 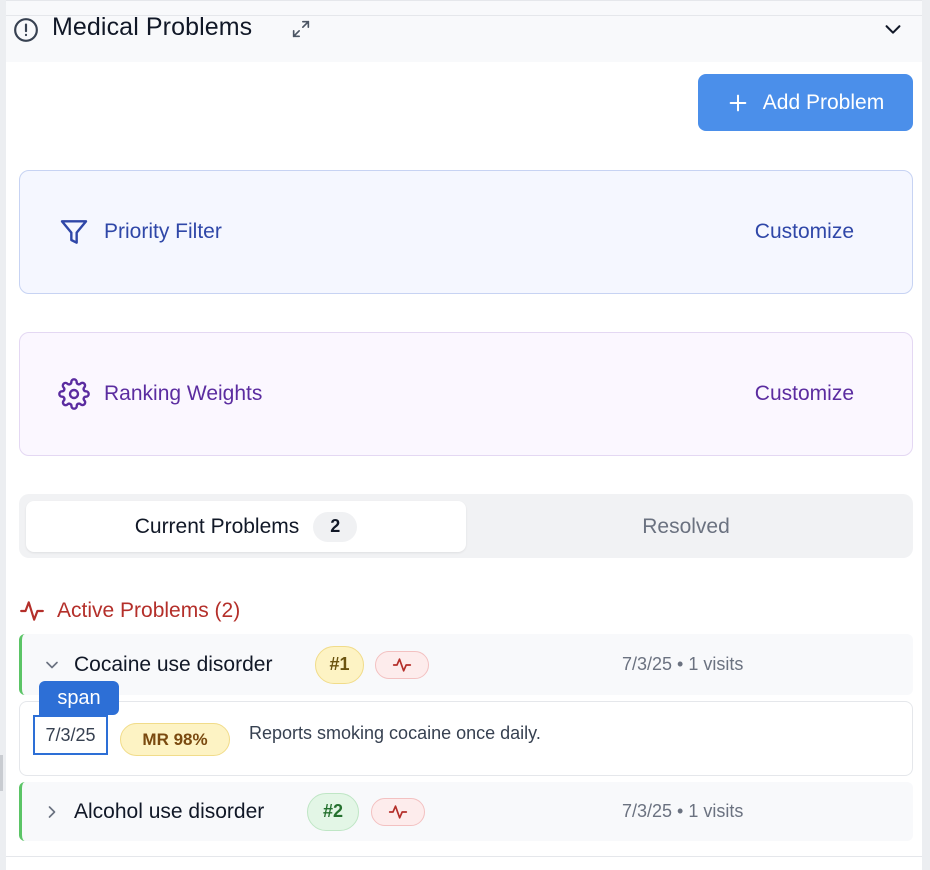 I want to click on problem-name: Cocaine use disorder, so click(x=173, y=664).